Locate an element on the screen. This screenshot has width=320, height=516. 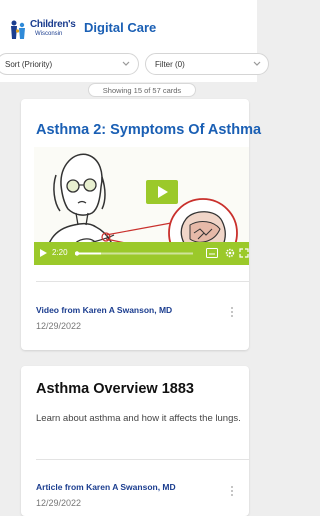
logo-subtitle: Wisconsin is located at coordinates (49, 34).